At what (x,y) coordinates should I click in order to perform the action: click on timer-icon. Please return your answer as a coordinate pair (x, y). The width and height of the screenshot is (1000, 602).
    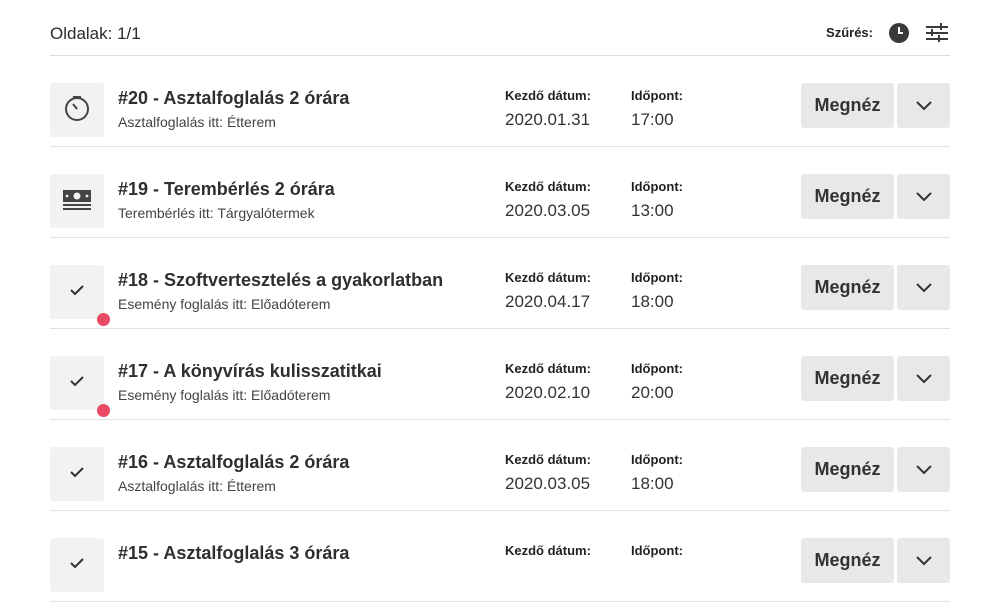
    Looking at the image, I should click on (77, 110).